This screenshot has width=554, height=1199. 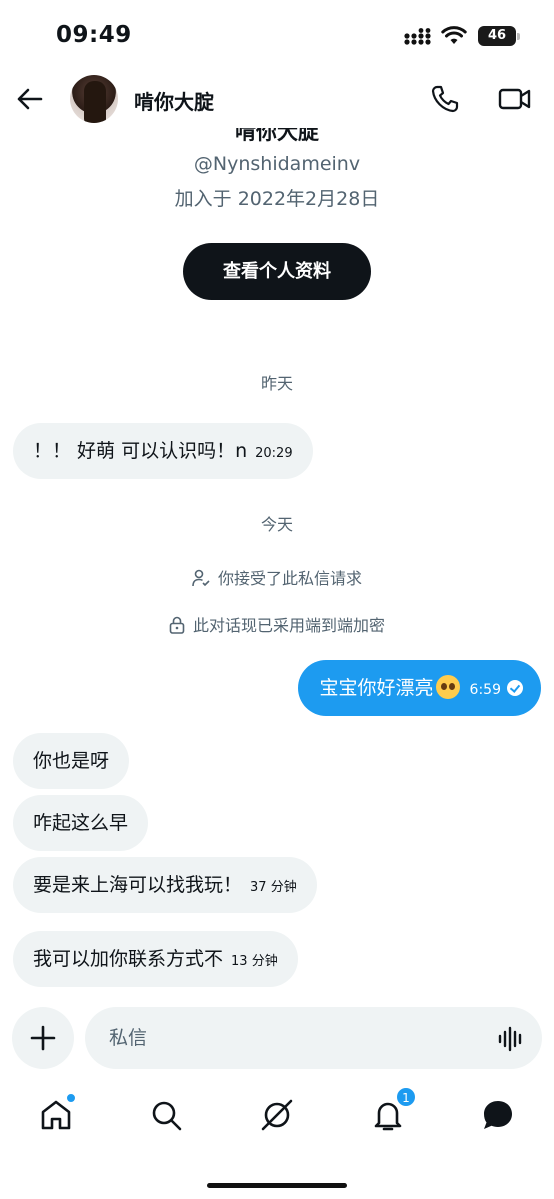 What do you see at coordinates (276, 524) in the screenshot?
I see `day-label-today: 今天` at bounding box center [276, 524].